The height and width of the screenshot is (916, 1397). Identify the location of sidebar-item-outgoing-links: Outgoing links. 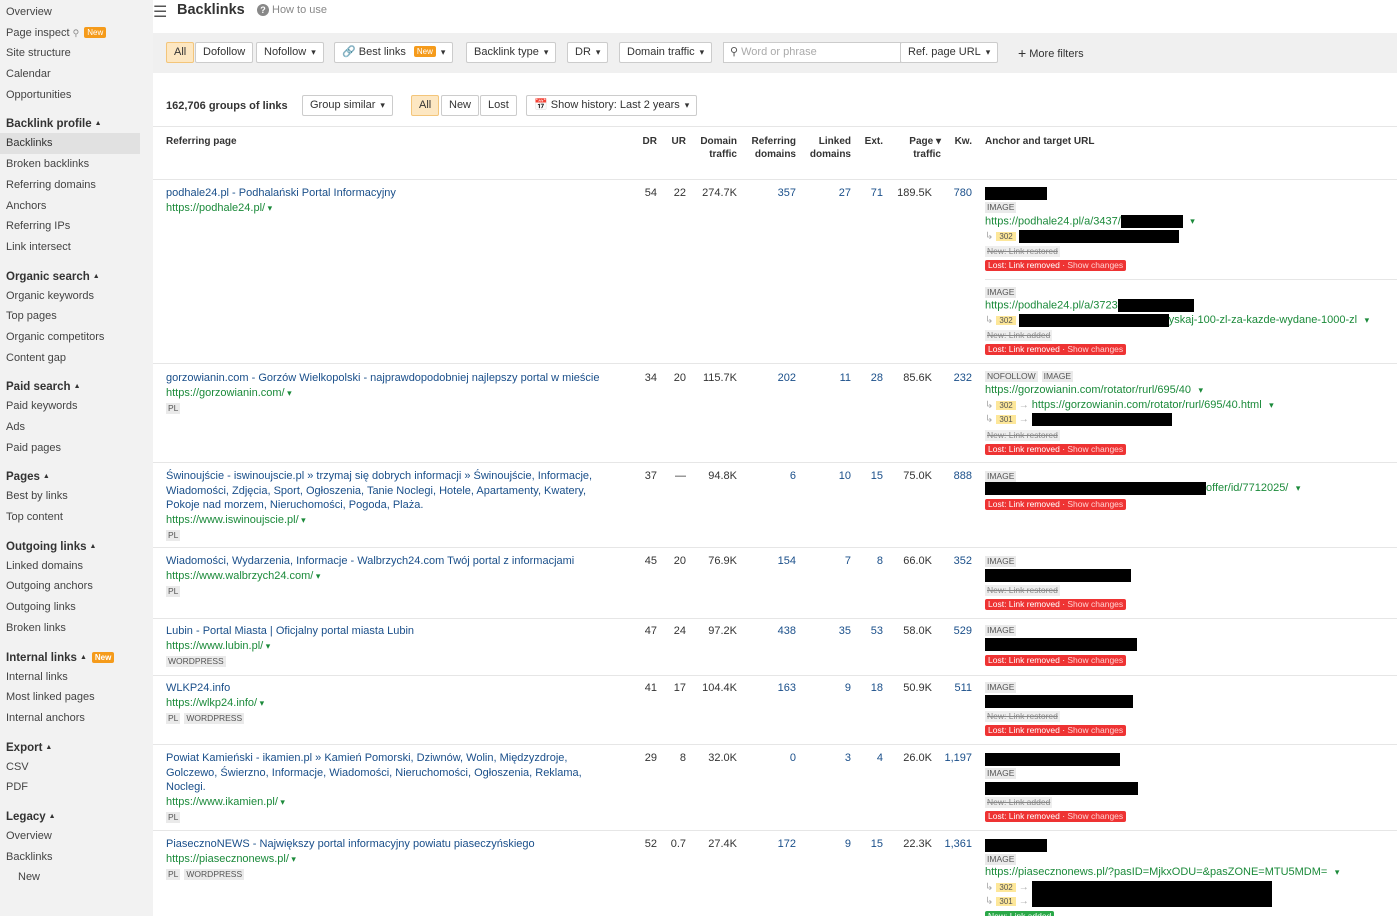
(76, 607).